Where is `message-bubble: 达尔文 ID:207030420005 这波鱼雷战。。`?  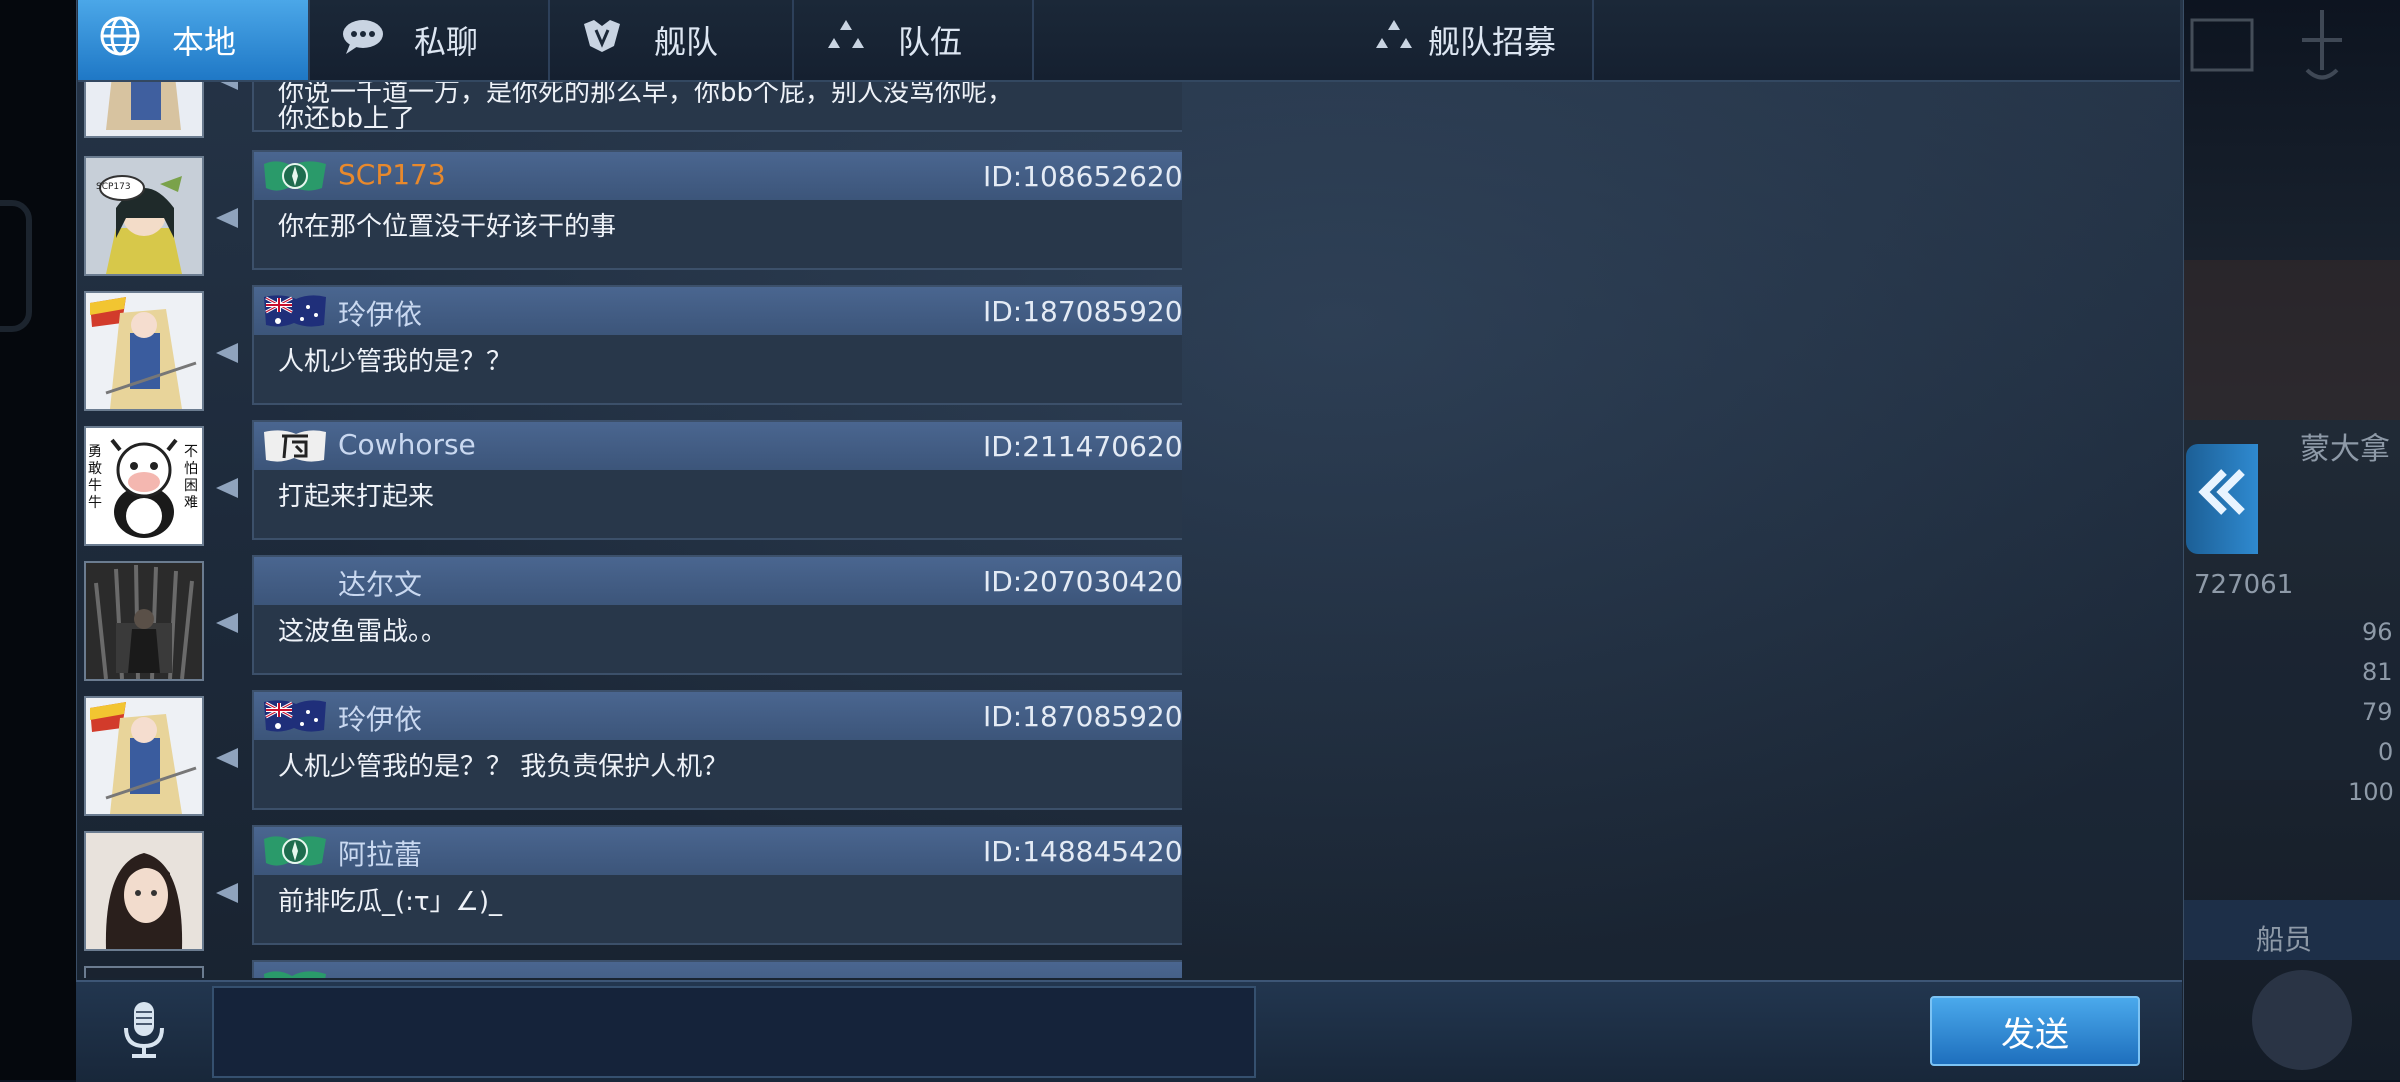 message-bubble: 达尔文 ID:207030420005 这波鱼雷战。。 is located at coordinates (717, 615).